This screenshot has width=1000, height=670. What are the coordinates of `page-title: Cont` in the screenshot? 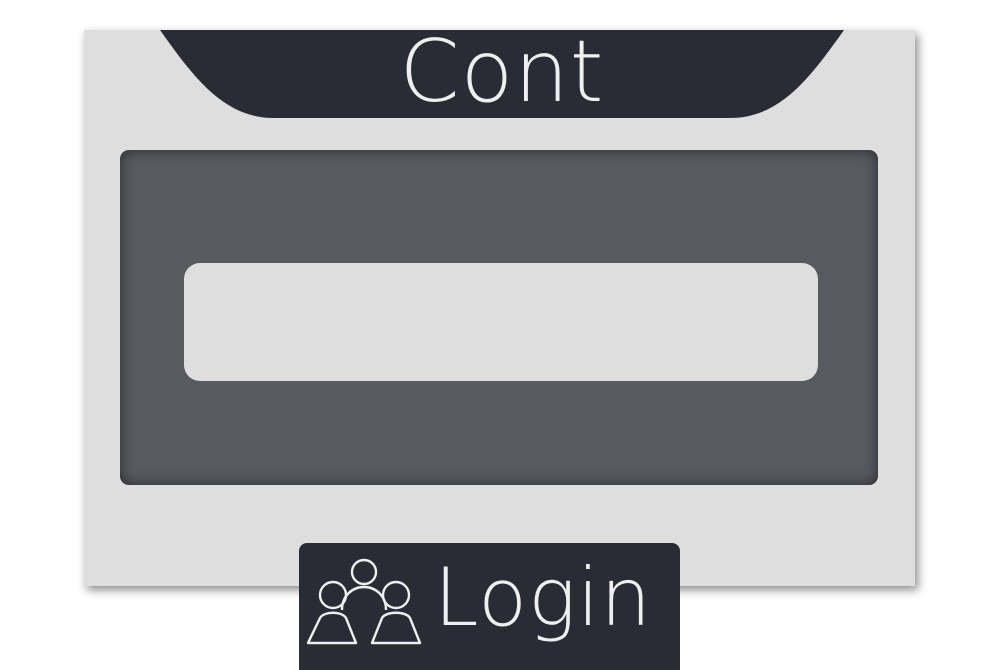 It's located at (502, 72).